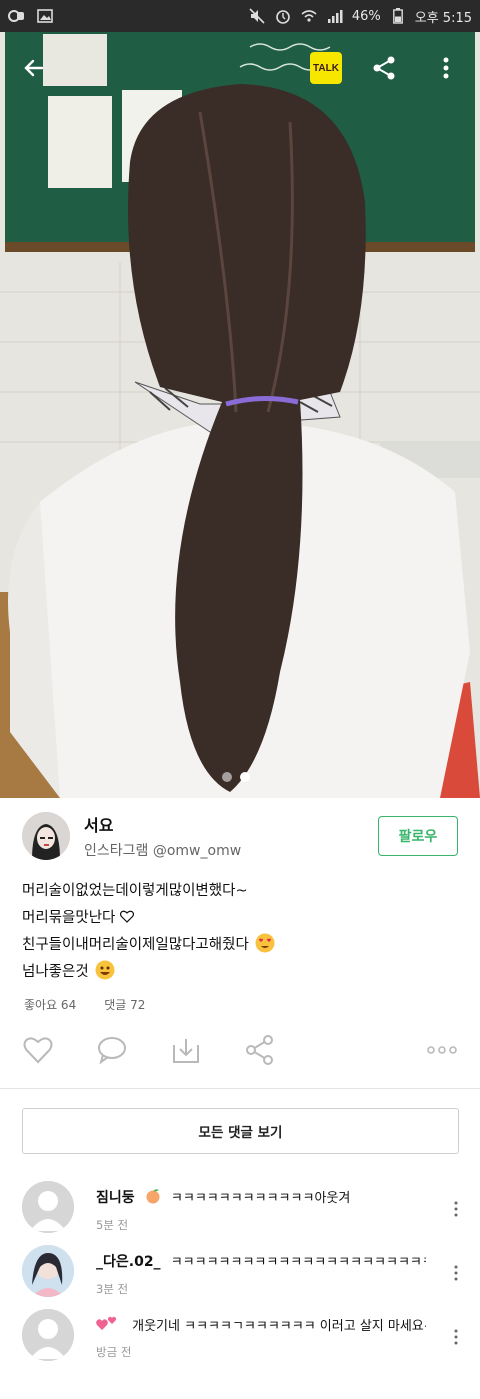 The image size is (480, 1399). I want to click on grinning-emoji-icon, so click(105, 970).